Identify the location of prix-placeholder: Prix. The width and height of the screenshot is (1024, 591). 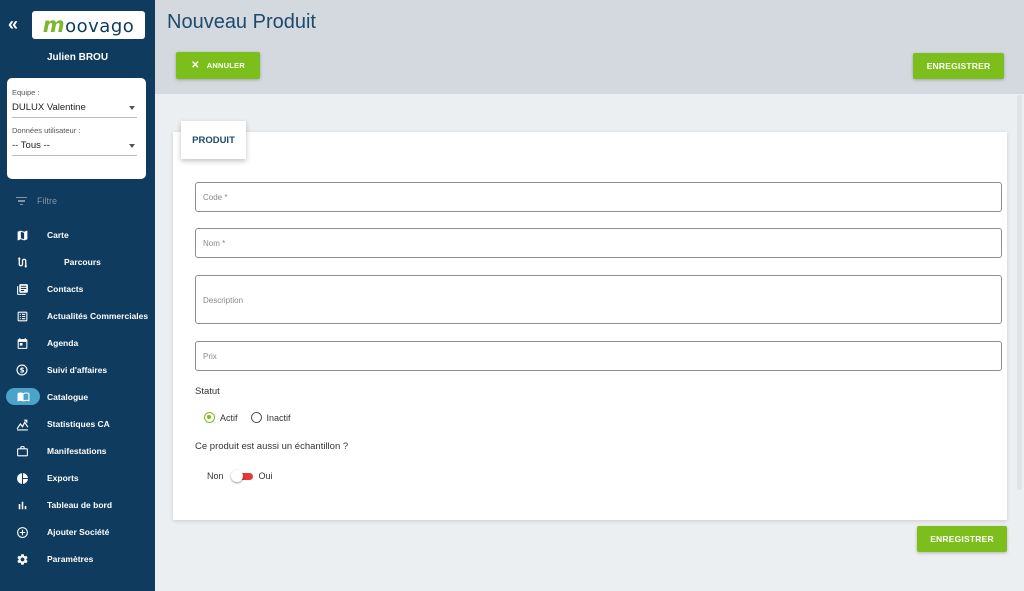
(210, 356).